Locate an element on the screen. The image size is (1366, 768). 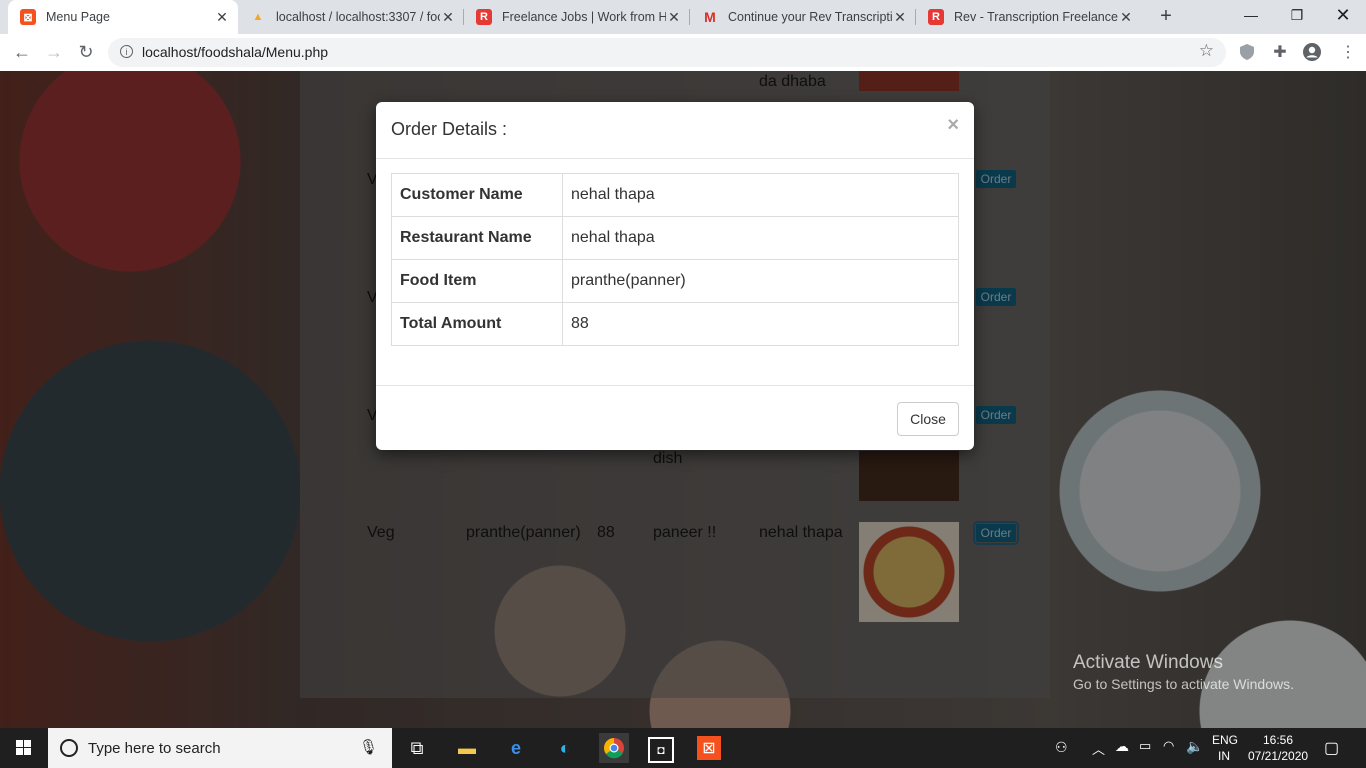
minimize-button: — is located at coordinates (1251, 15).